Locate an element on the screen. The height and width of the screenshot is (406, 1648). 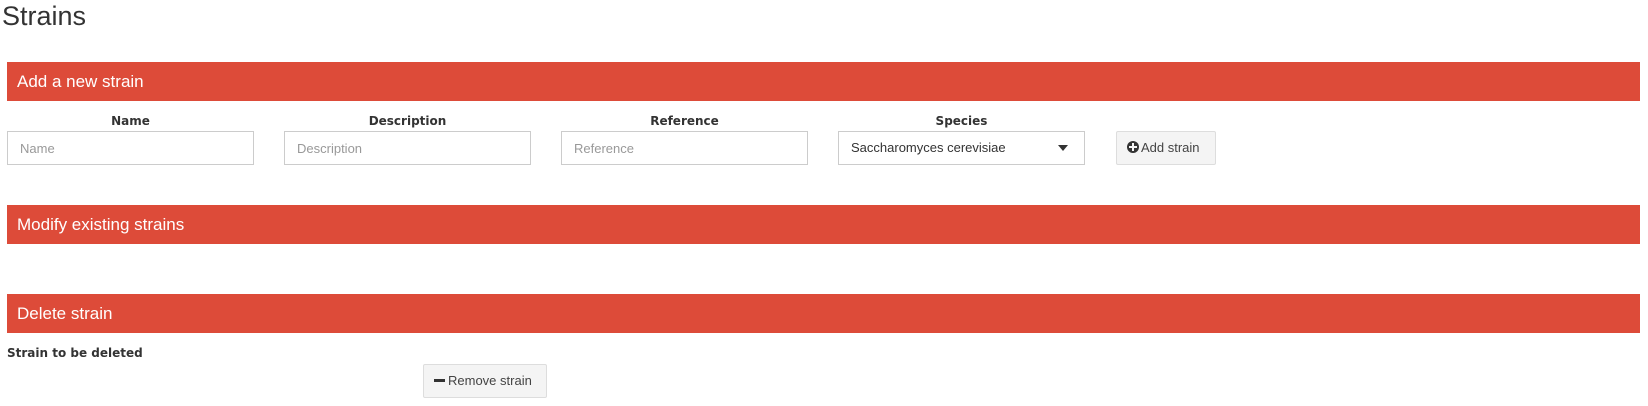
strain-to-delete-label: Strain to be deleted is located at coordinates (75, 353).